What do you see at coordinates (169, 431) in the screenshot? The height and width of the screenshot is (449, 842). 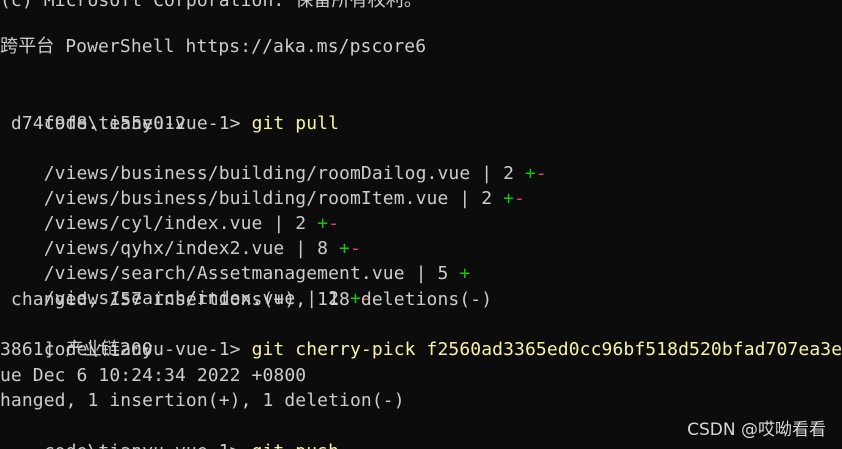 I see `terminal-line-git-push: code\tianyu-vue-1> git push` at bounding box center [169, 431].